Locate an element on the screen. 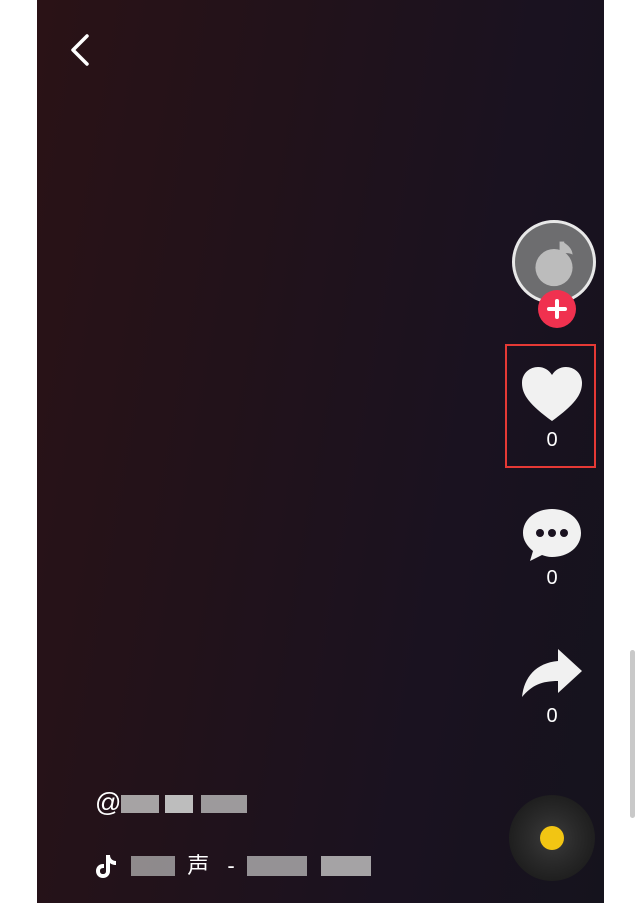  music-info: 声 - is located at coordinates (233, 865).